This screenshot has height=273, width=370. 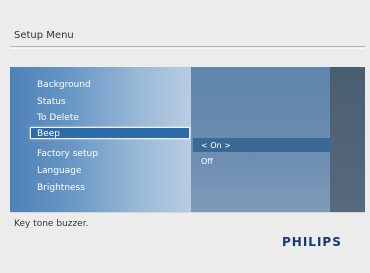 I want to click on side-panel, so click(x=347, y=139).